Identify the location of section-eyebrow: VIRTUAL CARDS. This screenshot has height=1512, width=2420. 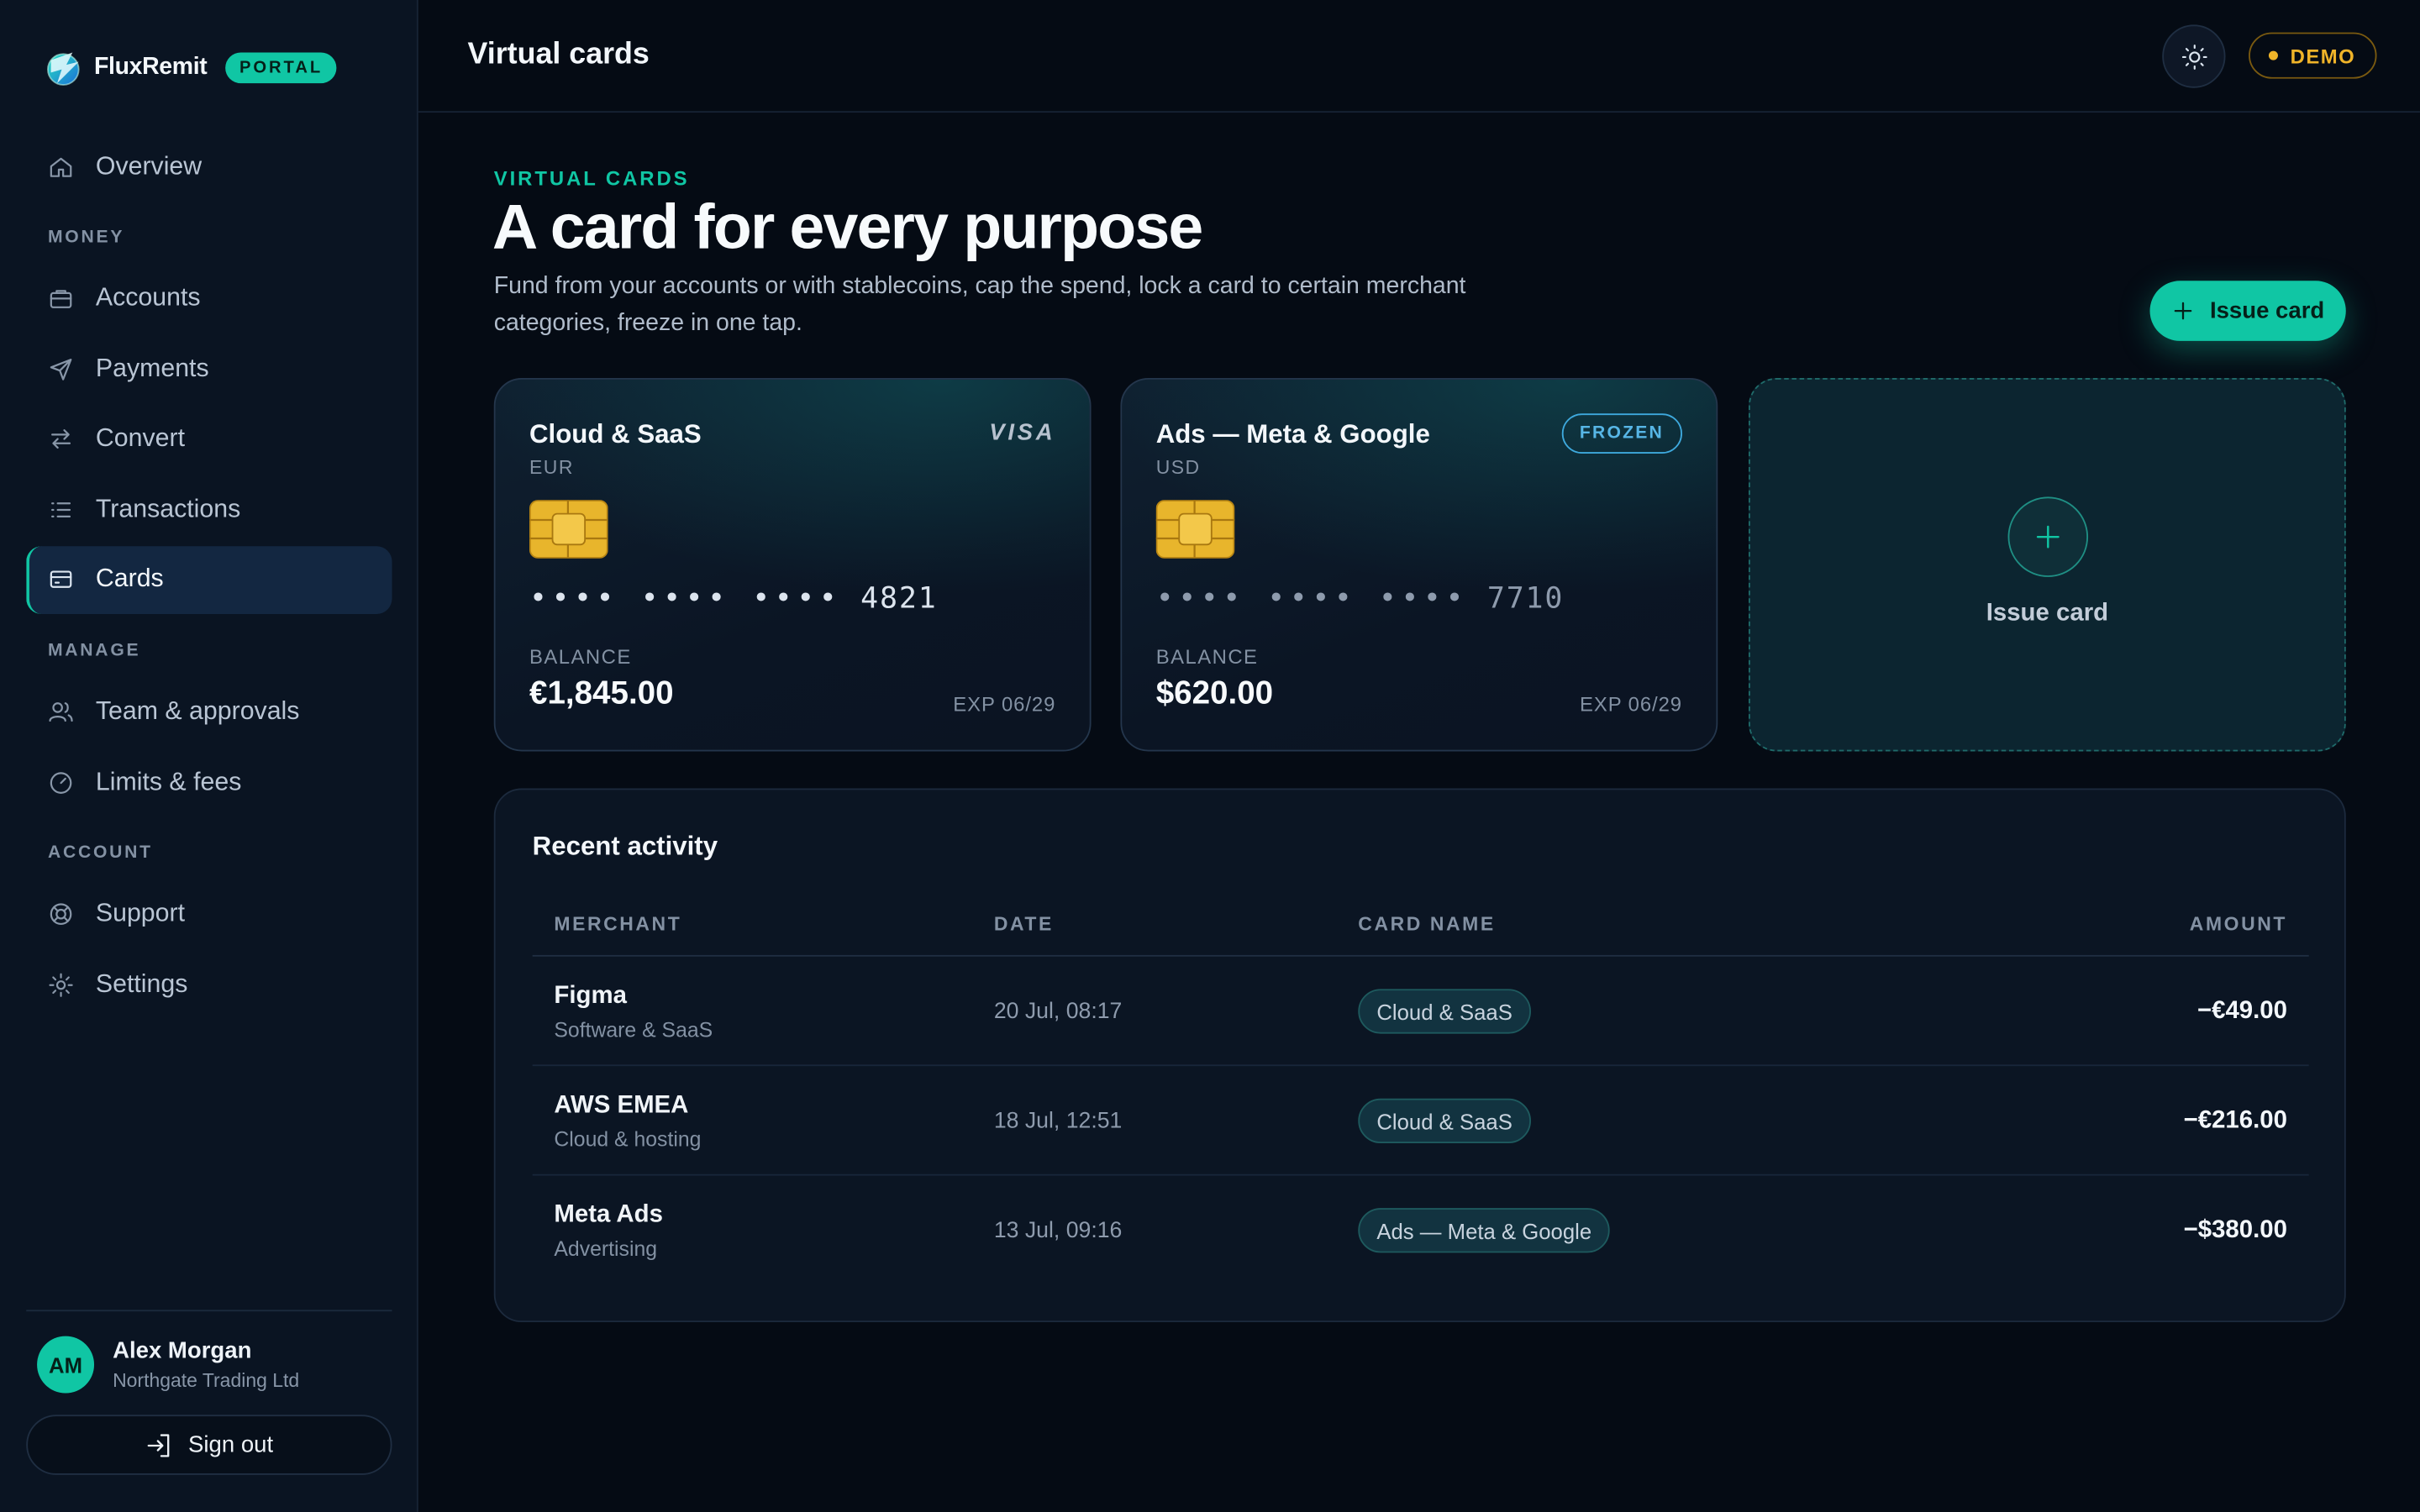
(591, 178).